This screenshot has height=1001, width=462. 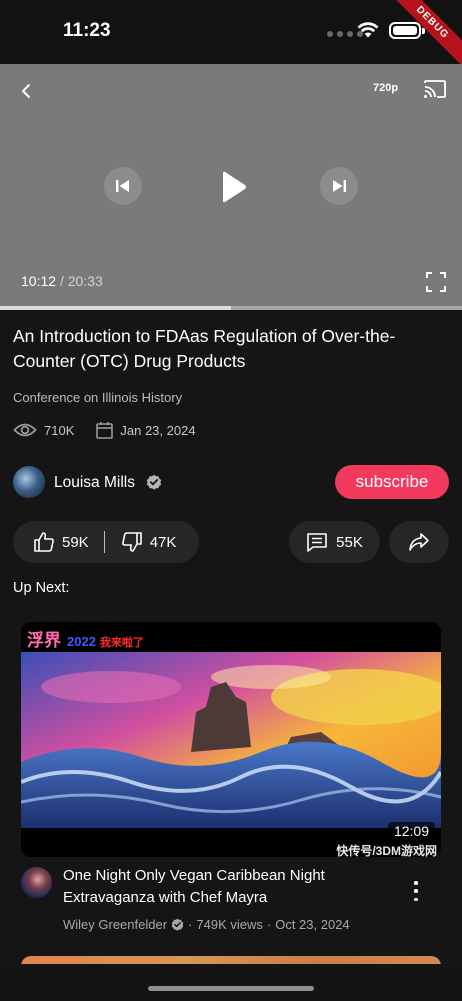 I want to click on like-button: 59K, so click(x=61, y=542).